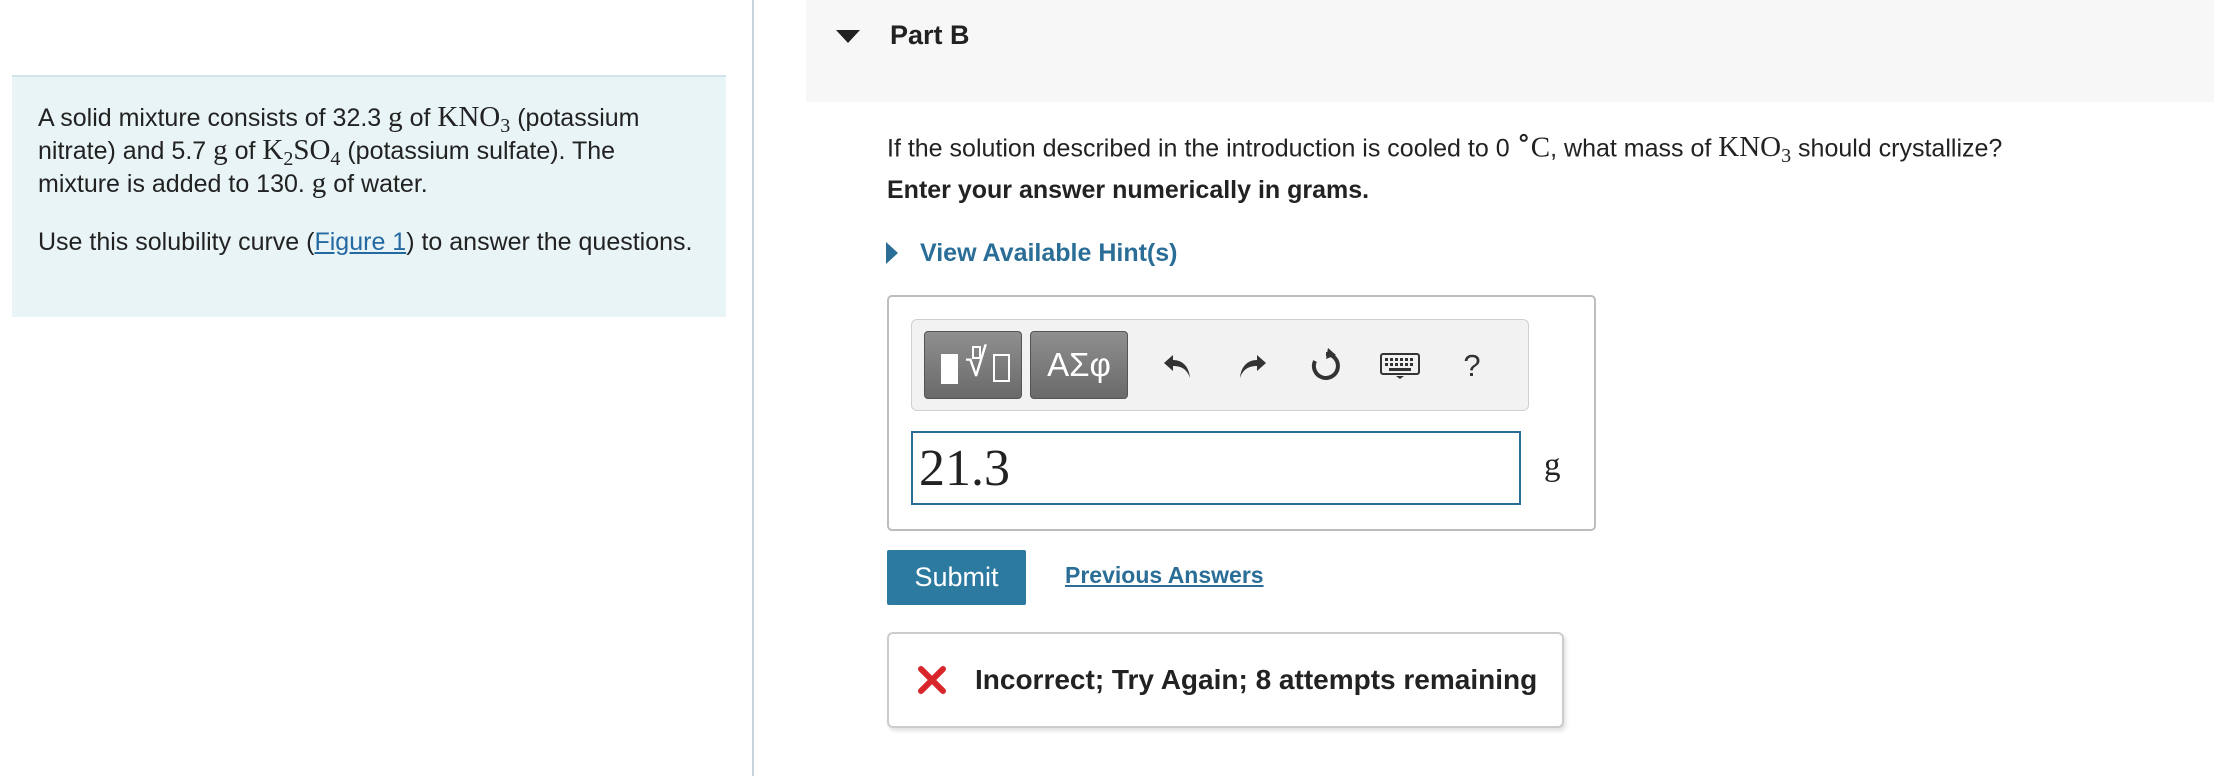 The height and width of the screenshot is (776, 2214). I want to click on part-title: Part B, so click(930, 35).